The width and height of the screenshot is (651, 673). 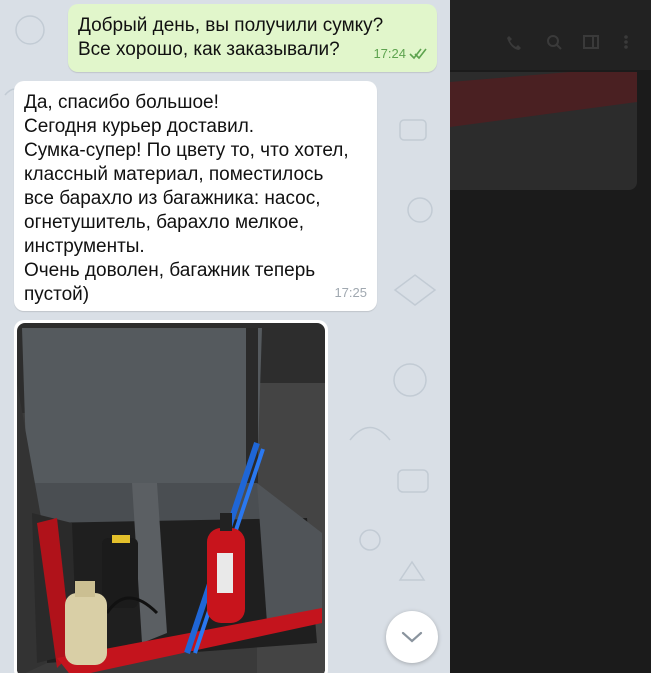 What do you see at coordinates (514, 42) in the screenshot?
I see `phone-icon` at bounding box center [514, 42].